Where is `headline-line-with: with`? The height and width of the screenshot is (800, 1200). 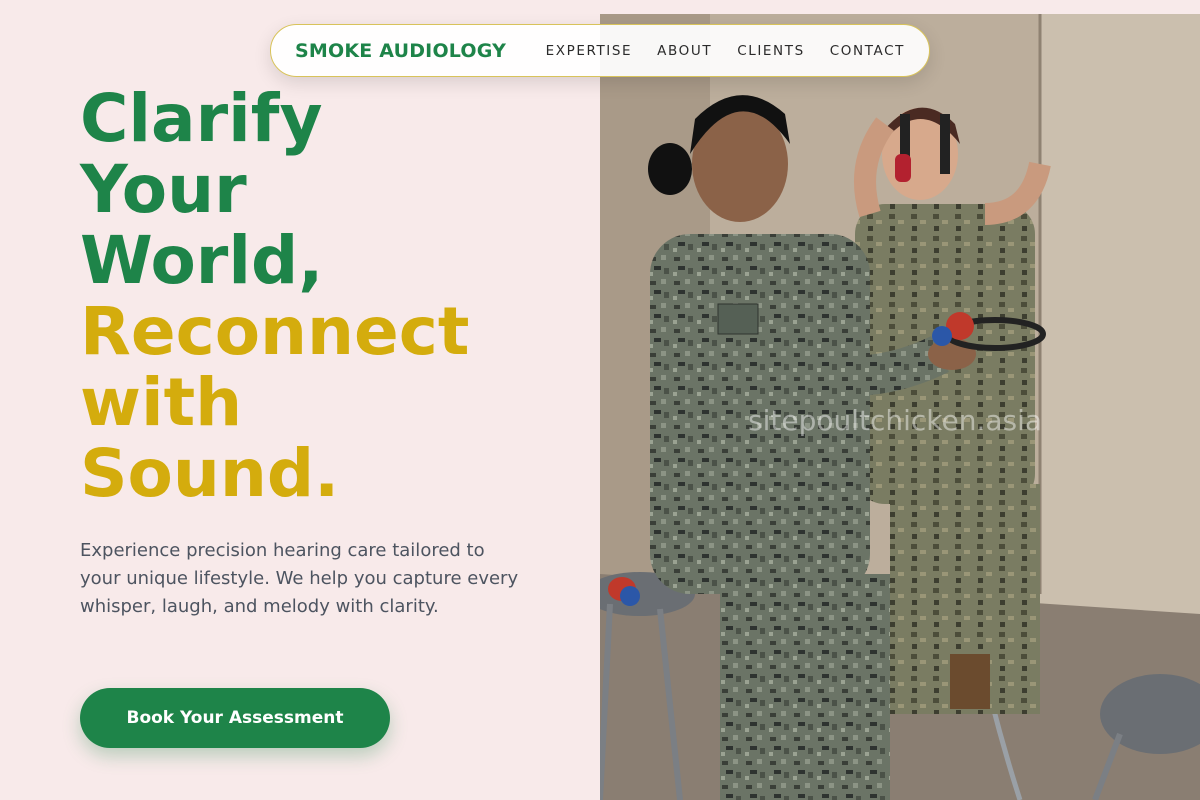 headline-line-with: with is located at coordinates (161, 402).